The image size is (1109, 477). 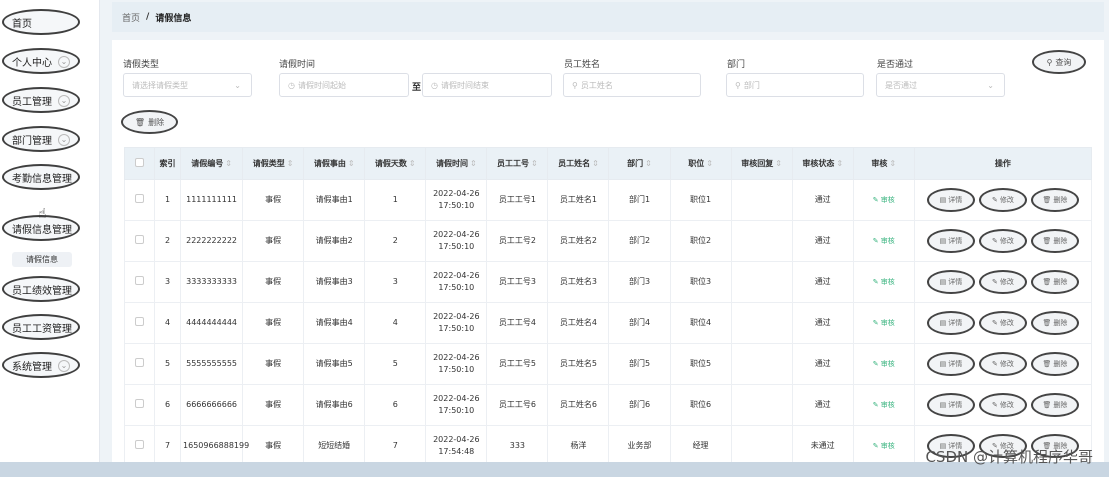 I want to click on sidebar-item: 部门管理 ⌄, so click(x=41, y=139).